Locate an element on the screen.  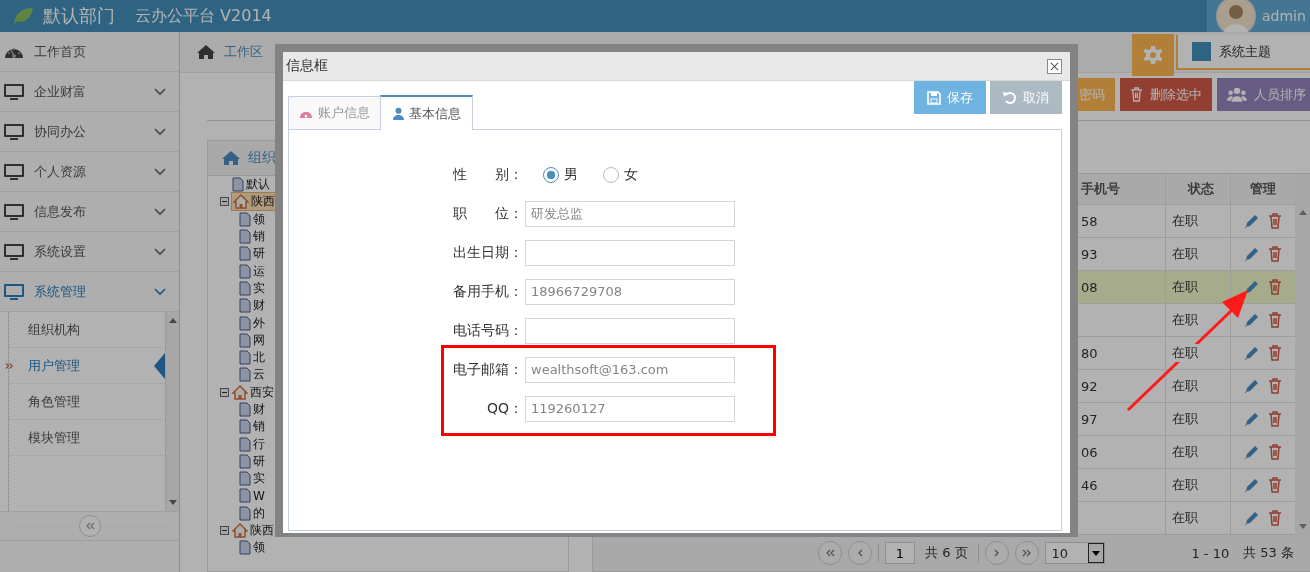
save-icon is located at coordinates (934, 97).